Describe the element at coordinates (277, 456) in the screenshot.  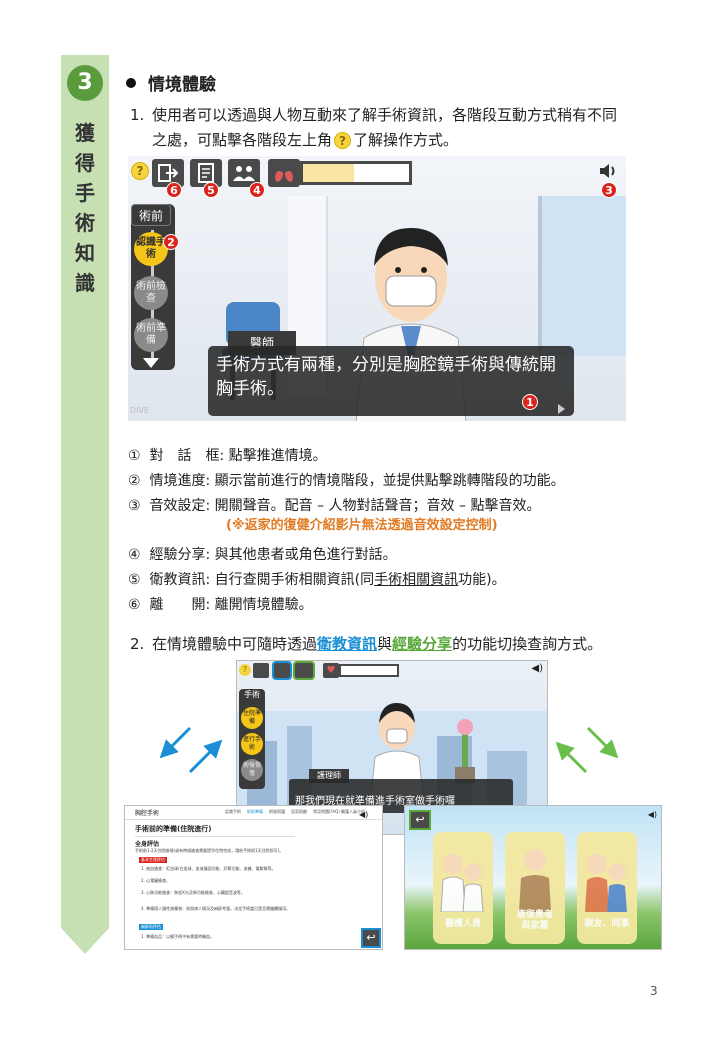
I see `desc-text: 點擊推進情境。` at that location.